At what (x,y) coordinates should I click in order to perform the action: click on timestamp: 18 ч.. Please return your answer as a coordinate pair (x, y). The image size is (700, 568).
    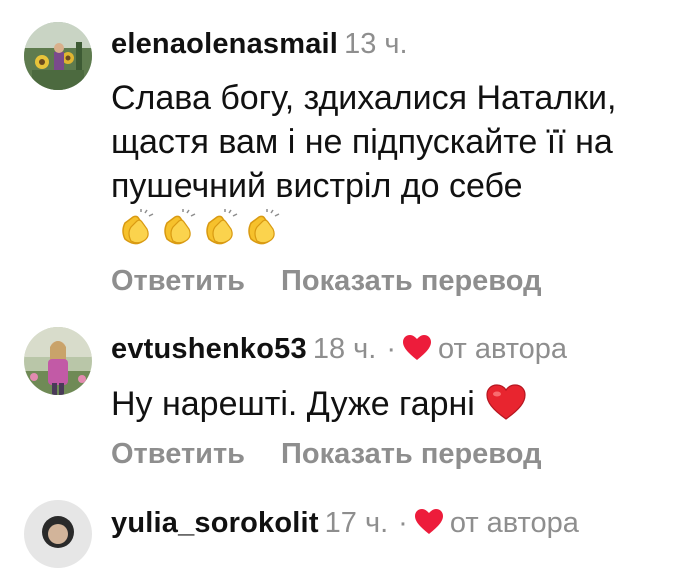
    Looking at the image, I should click on (344, 349).